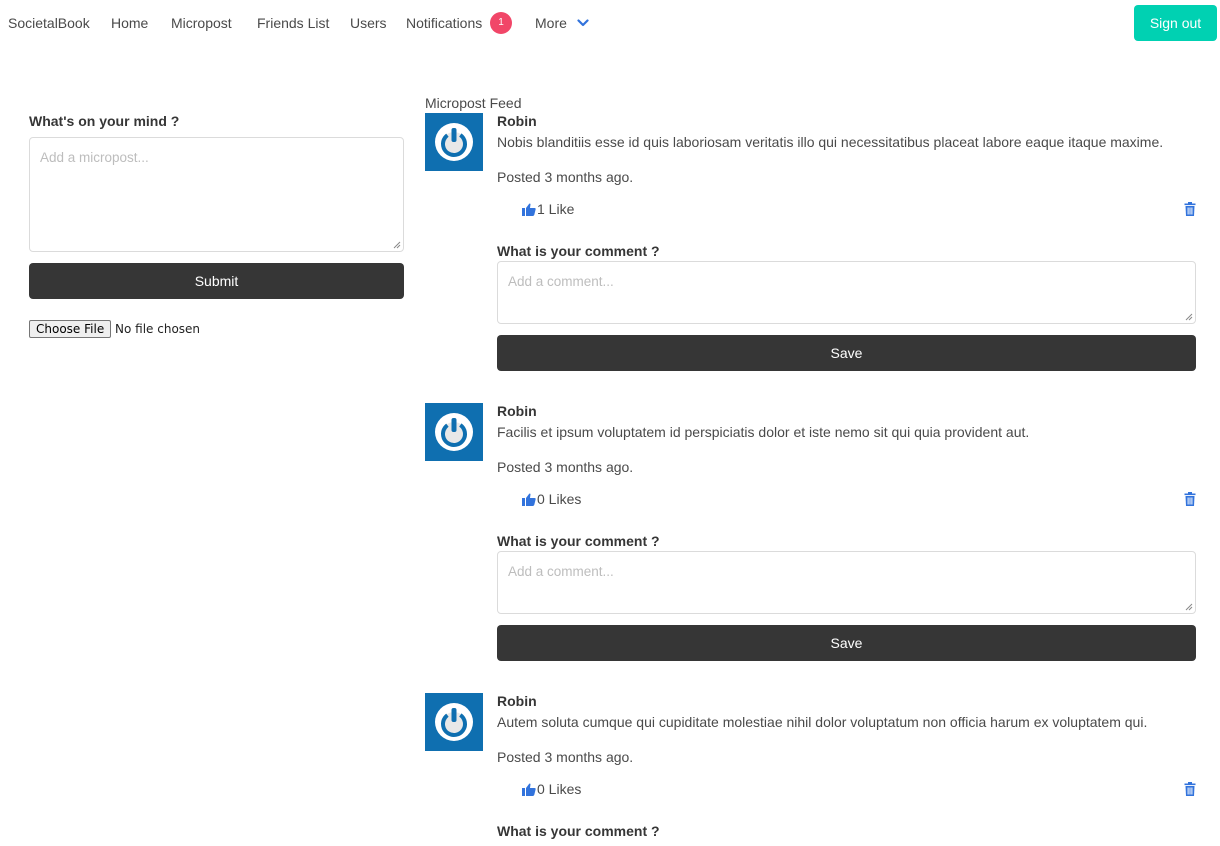 This screenshot has height=846, width=1220. What do you see at coordinates (583, 23) in the screenshot?
I see `chevron-down-icon` at bounding box center [583, 23].